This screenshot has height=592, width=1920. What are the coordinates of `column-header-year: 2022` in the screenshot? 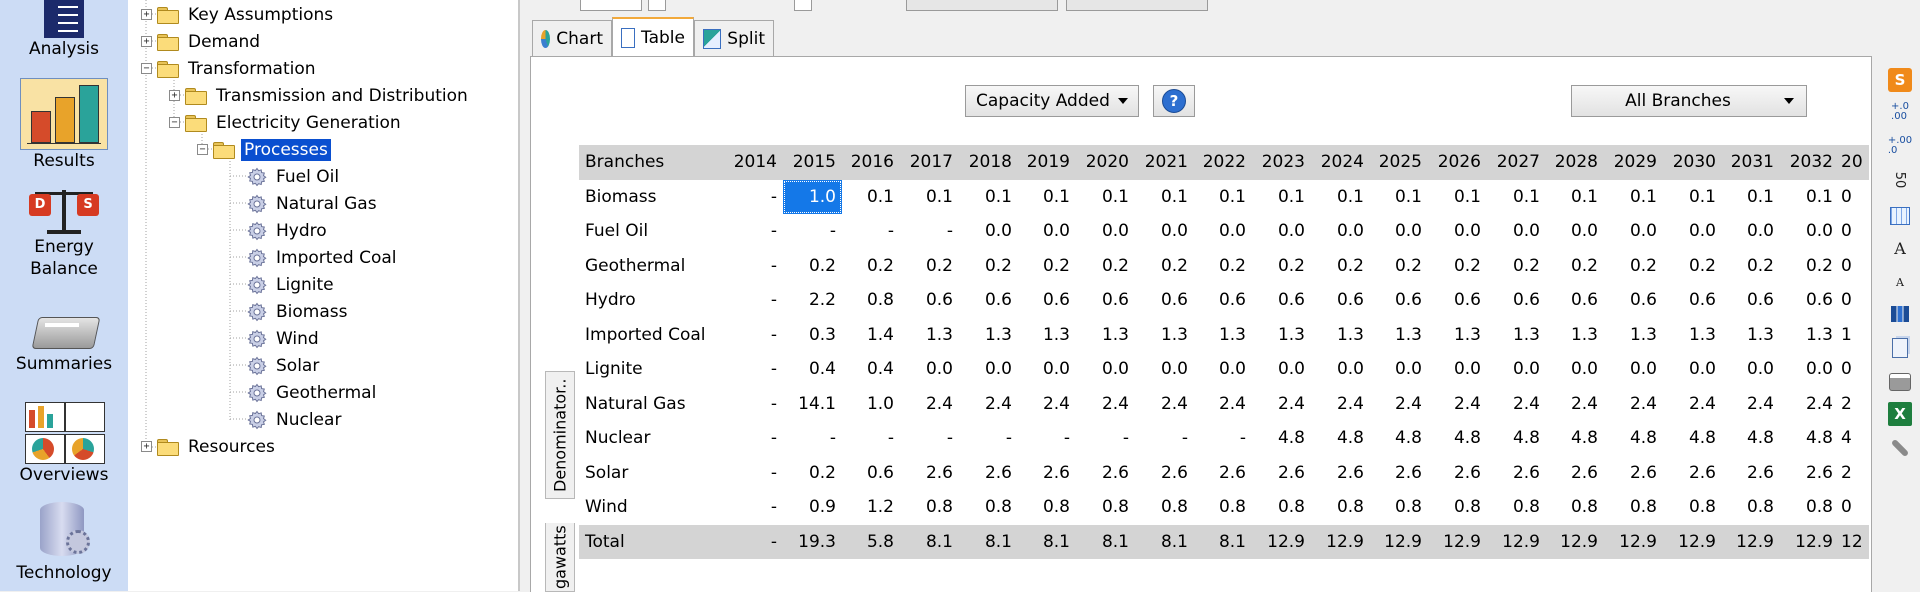 It's located at (1223, 162).